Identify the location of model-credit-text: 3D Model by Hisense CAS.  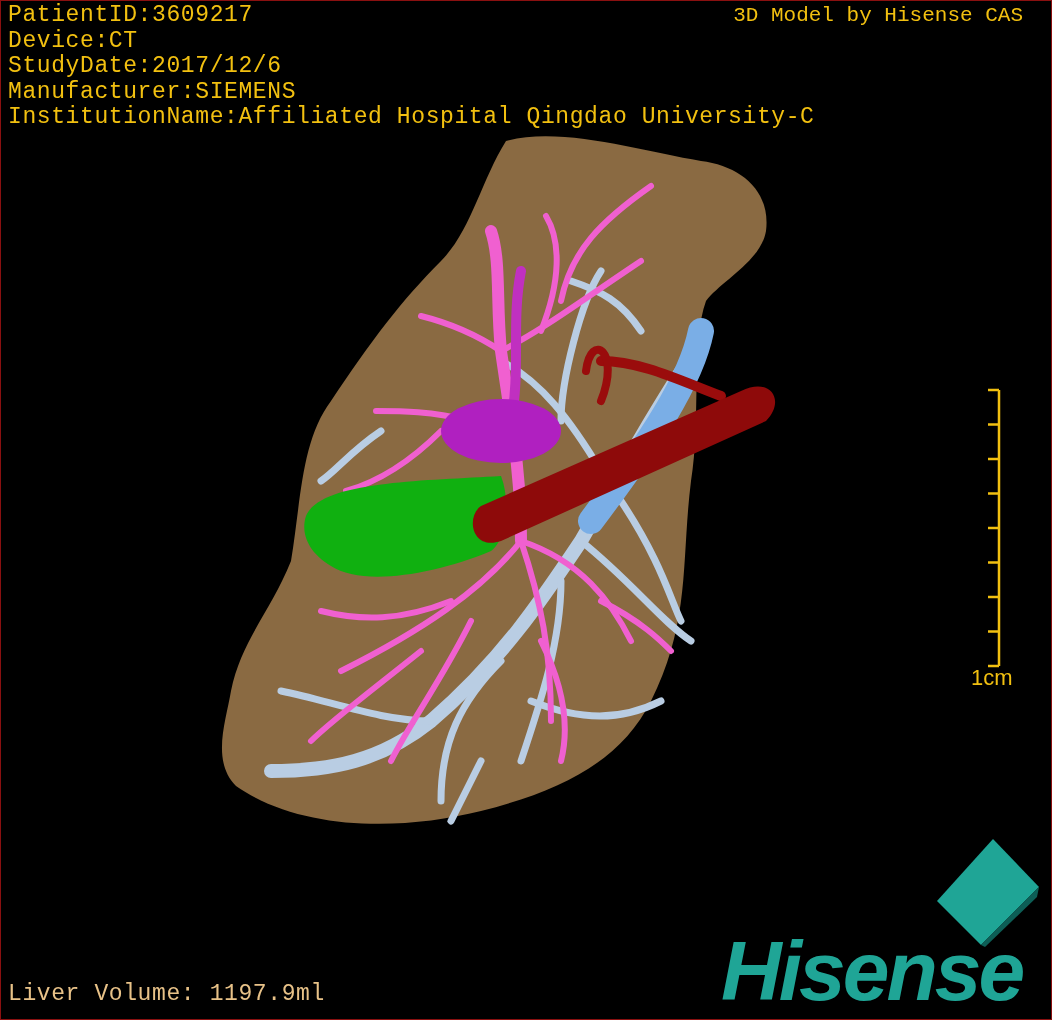
(878, 15).